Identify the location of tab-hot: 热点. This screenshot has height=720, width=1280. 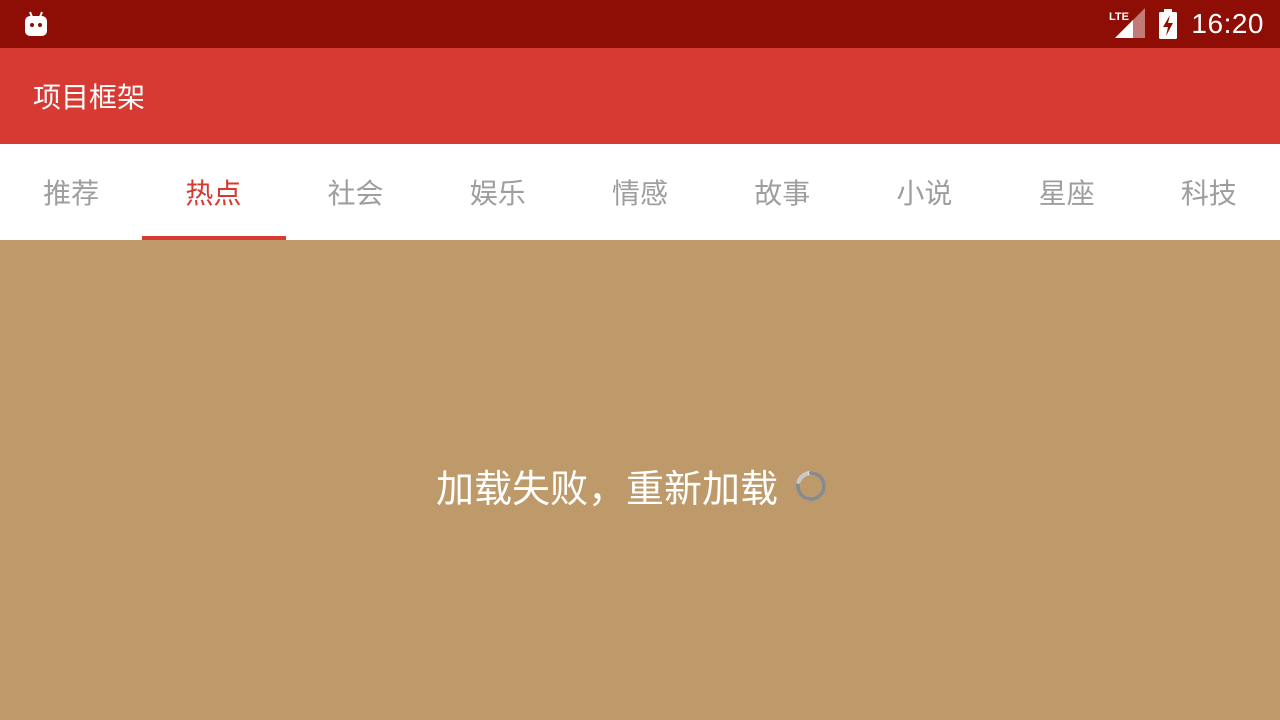
(214, 192).